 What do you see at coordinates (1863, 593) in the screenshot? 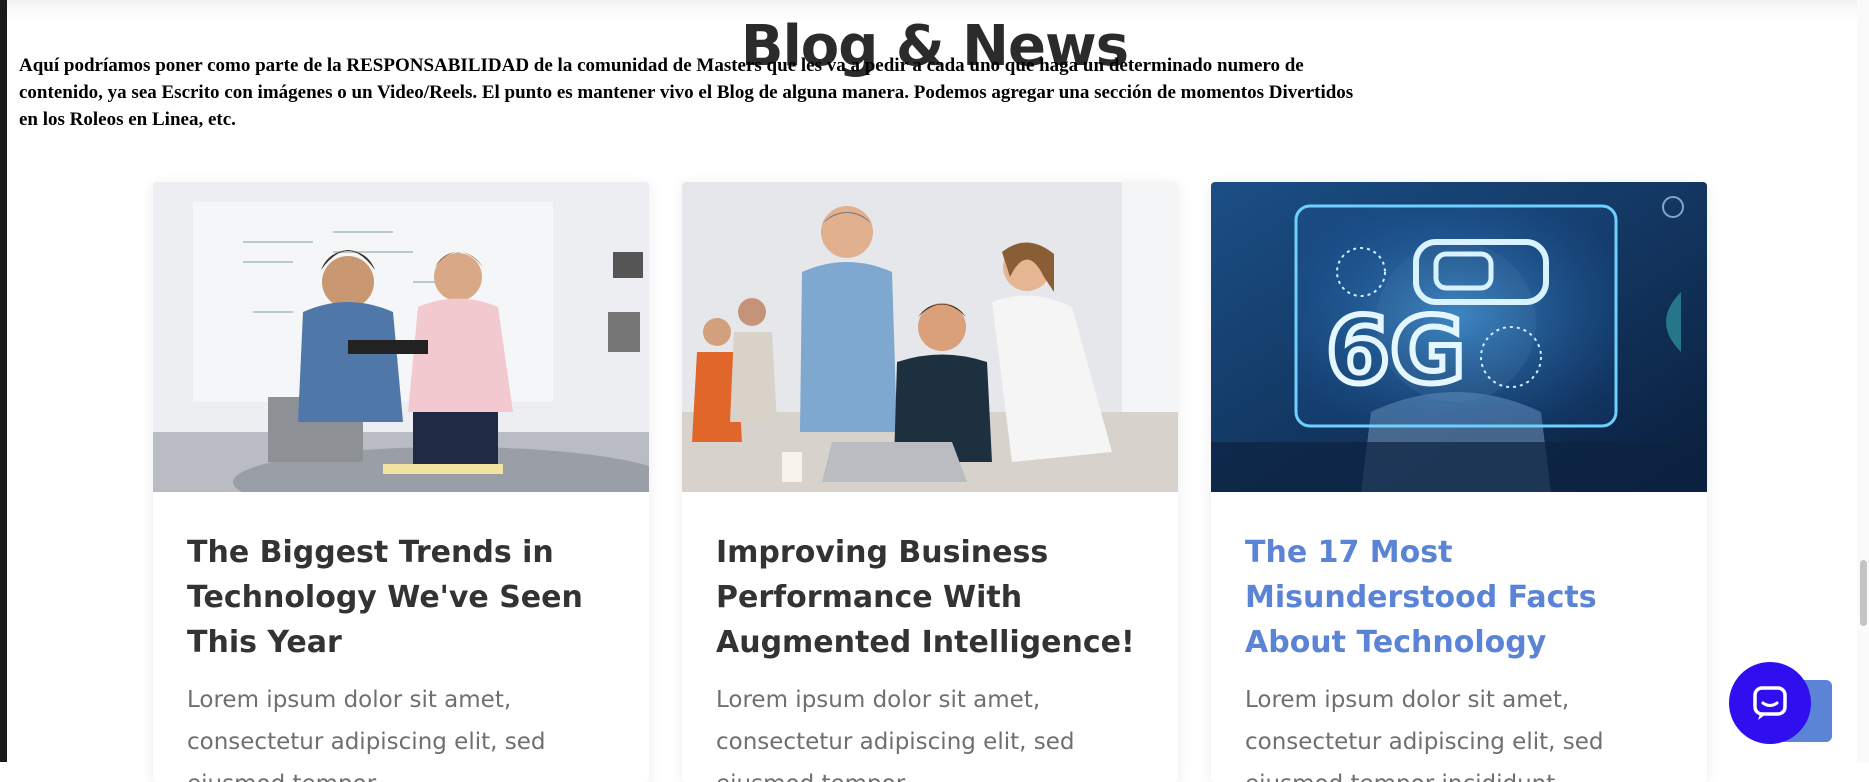
I see `scrollbar-thumb` at bounding box center [1863, 593].